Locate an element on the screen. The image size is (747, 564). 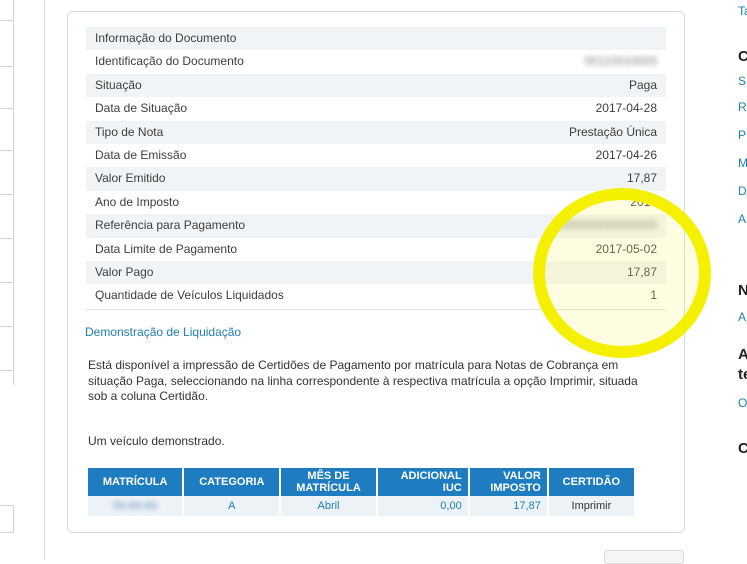
info-row: Tipo de Nota Prestação Única is located at coordinates (376, 132).